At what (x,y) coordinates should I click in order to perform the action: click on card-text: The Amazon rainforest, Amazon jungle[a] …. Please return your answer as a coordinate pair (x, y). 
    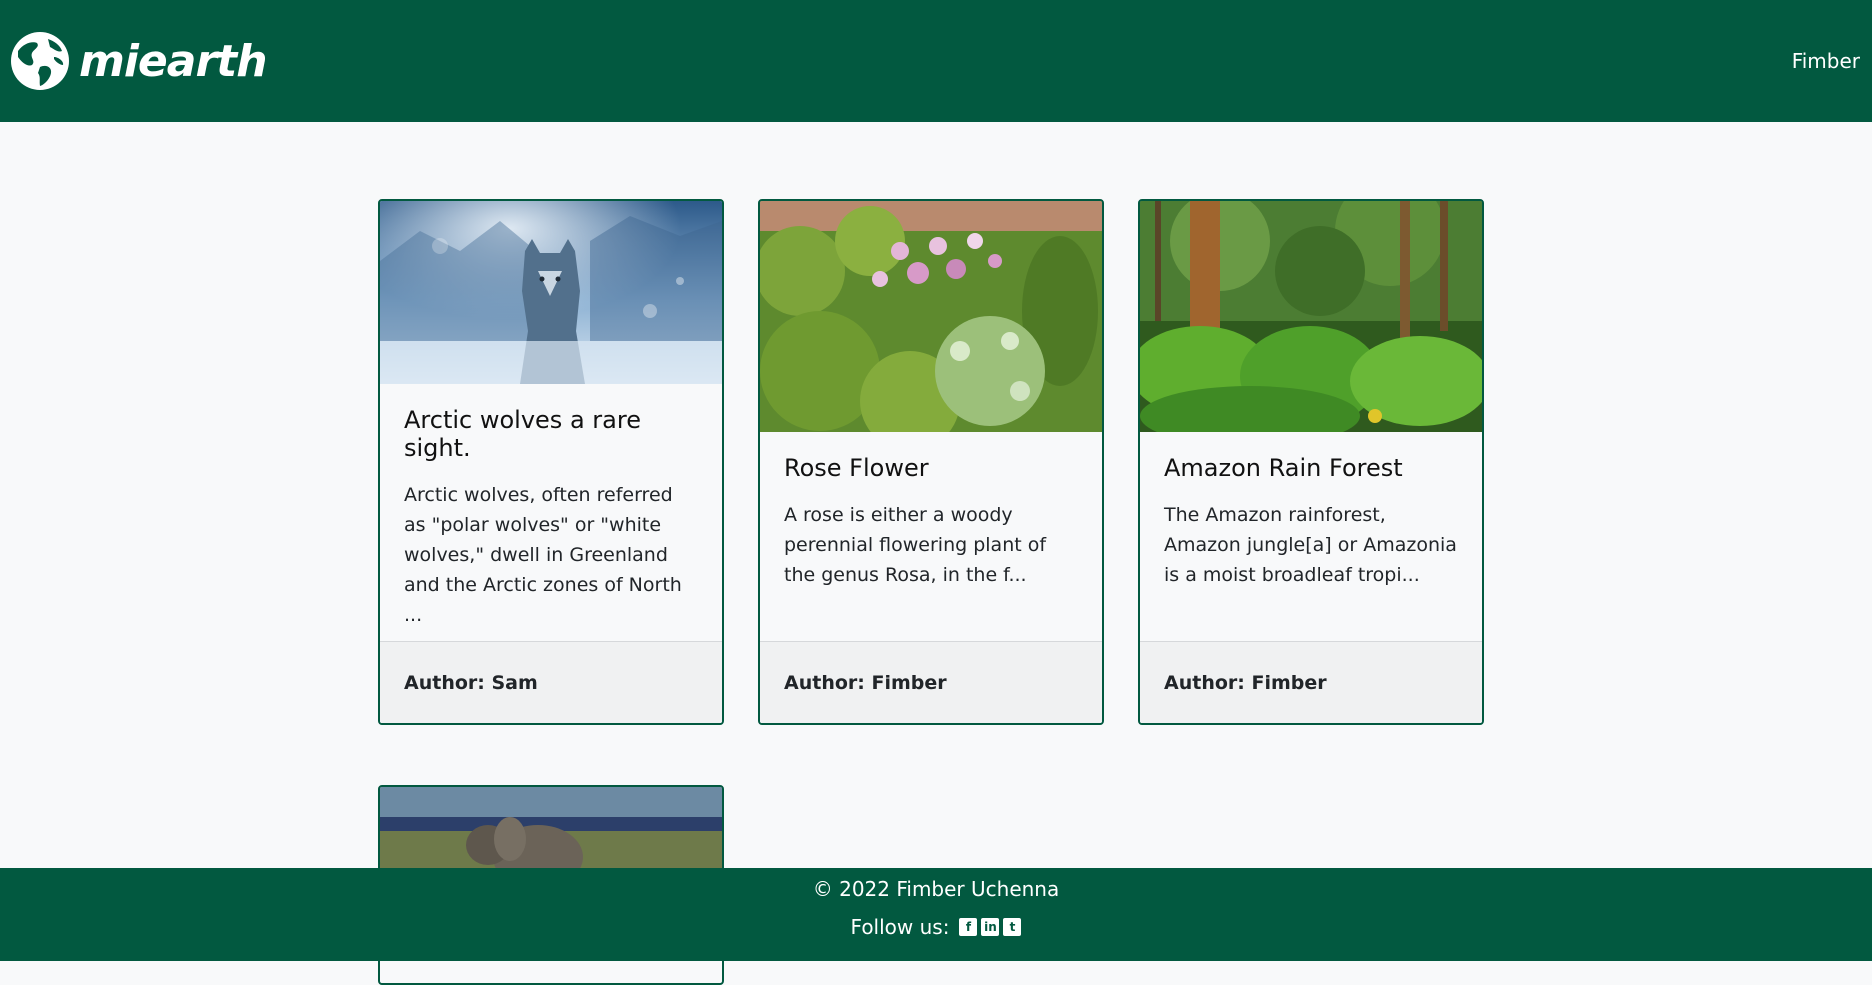
    Looking at the image, I should click on (1310, 545).